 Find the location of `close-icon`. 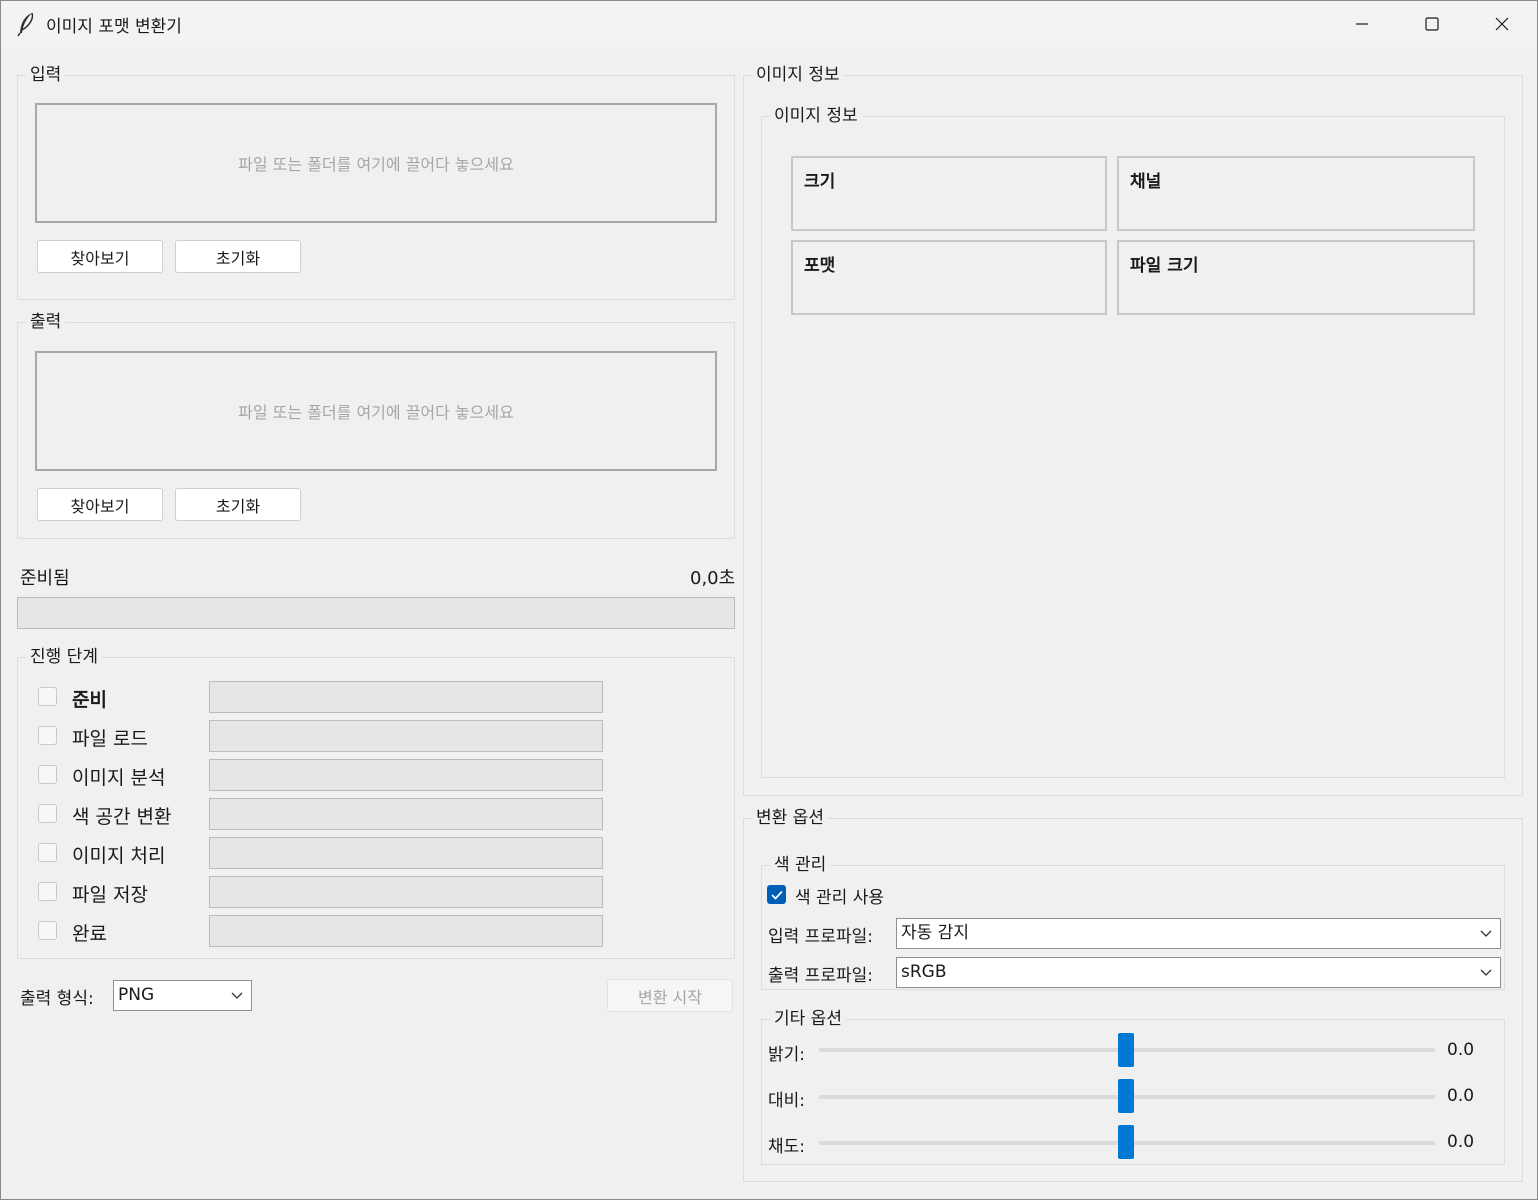

close-icon is located at coordinates (1502, 24).